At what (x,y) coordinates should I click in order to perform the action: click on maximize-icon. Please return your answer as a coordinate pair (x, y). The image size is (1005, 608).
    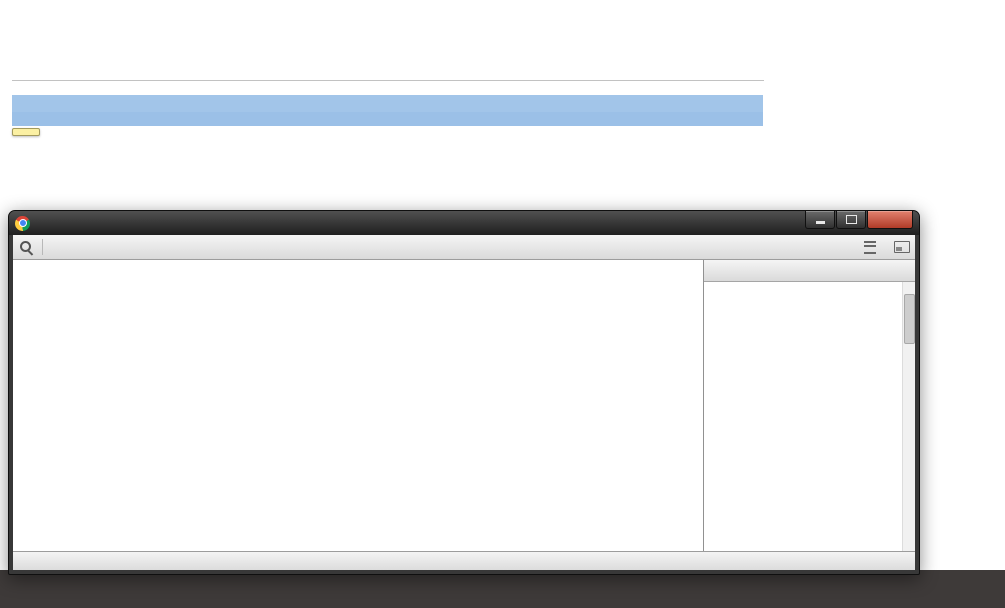
    Looking at the image, I should click on (851, 219).